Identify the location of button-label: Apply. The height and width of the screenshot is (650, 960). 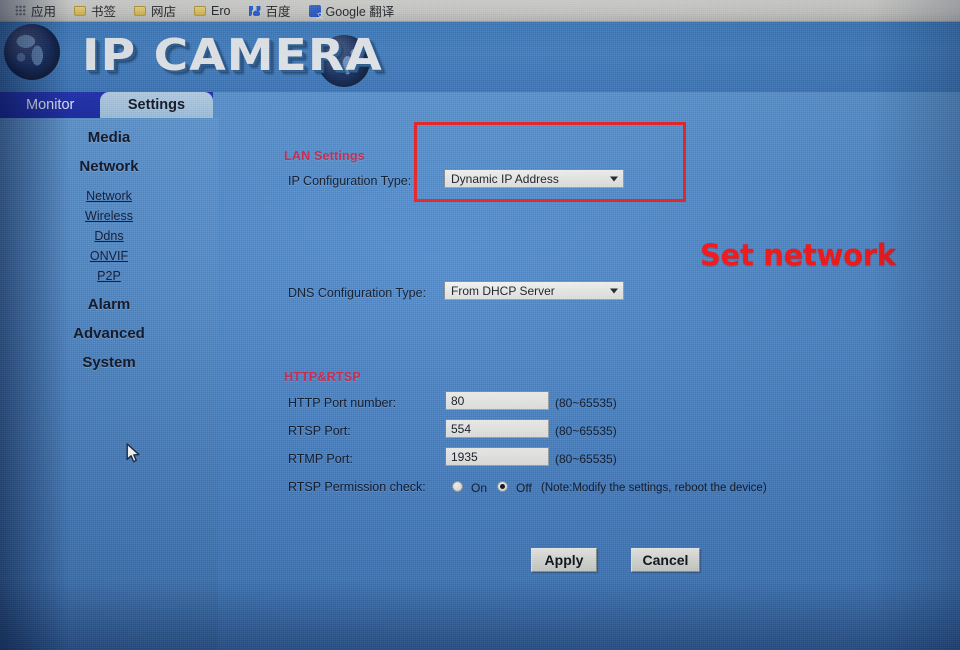
(564, 560).